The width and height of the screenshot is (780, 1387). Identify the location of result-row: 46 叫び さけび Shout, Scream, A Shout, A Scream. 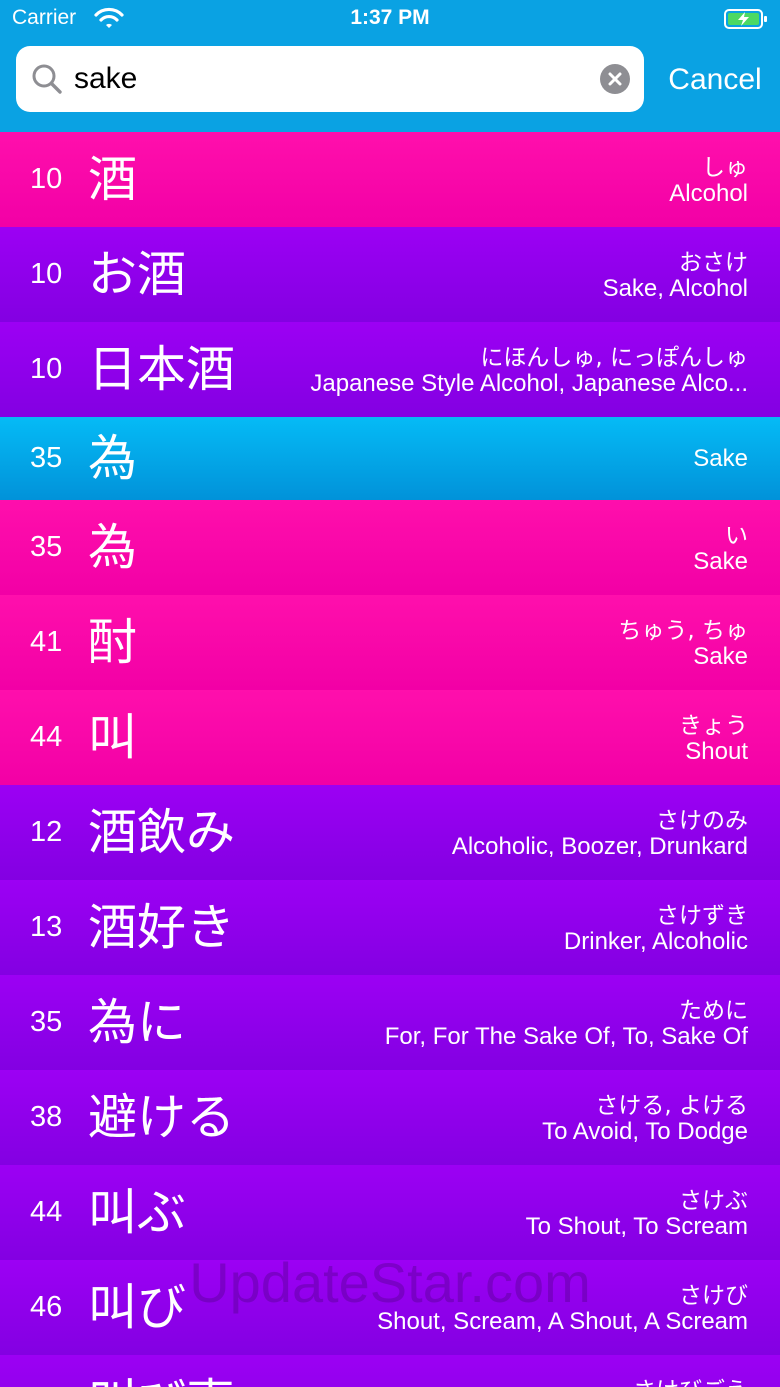
(390, 1307).